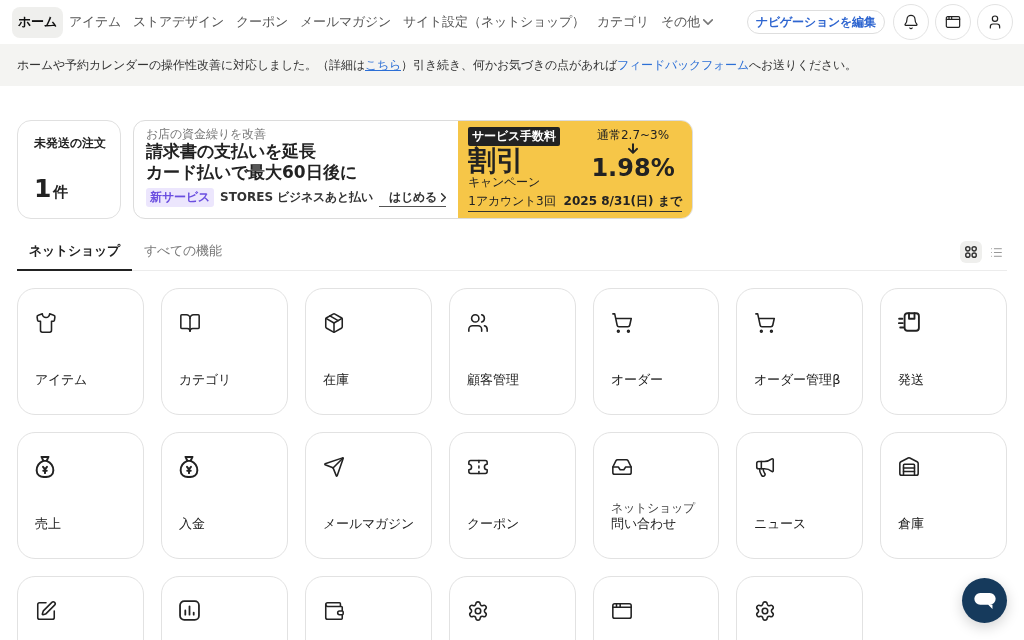 Image resolution: width=1024 pixels, height=640 pixels. I want to click on feature-tile: 在庫, so click(368, 351).